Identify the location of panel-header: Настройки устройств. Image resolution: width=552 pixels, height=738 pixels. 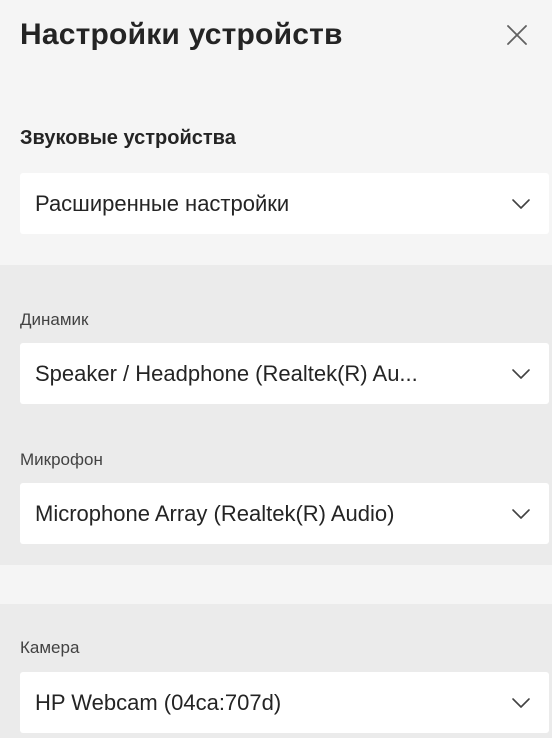
(286, 44).